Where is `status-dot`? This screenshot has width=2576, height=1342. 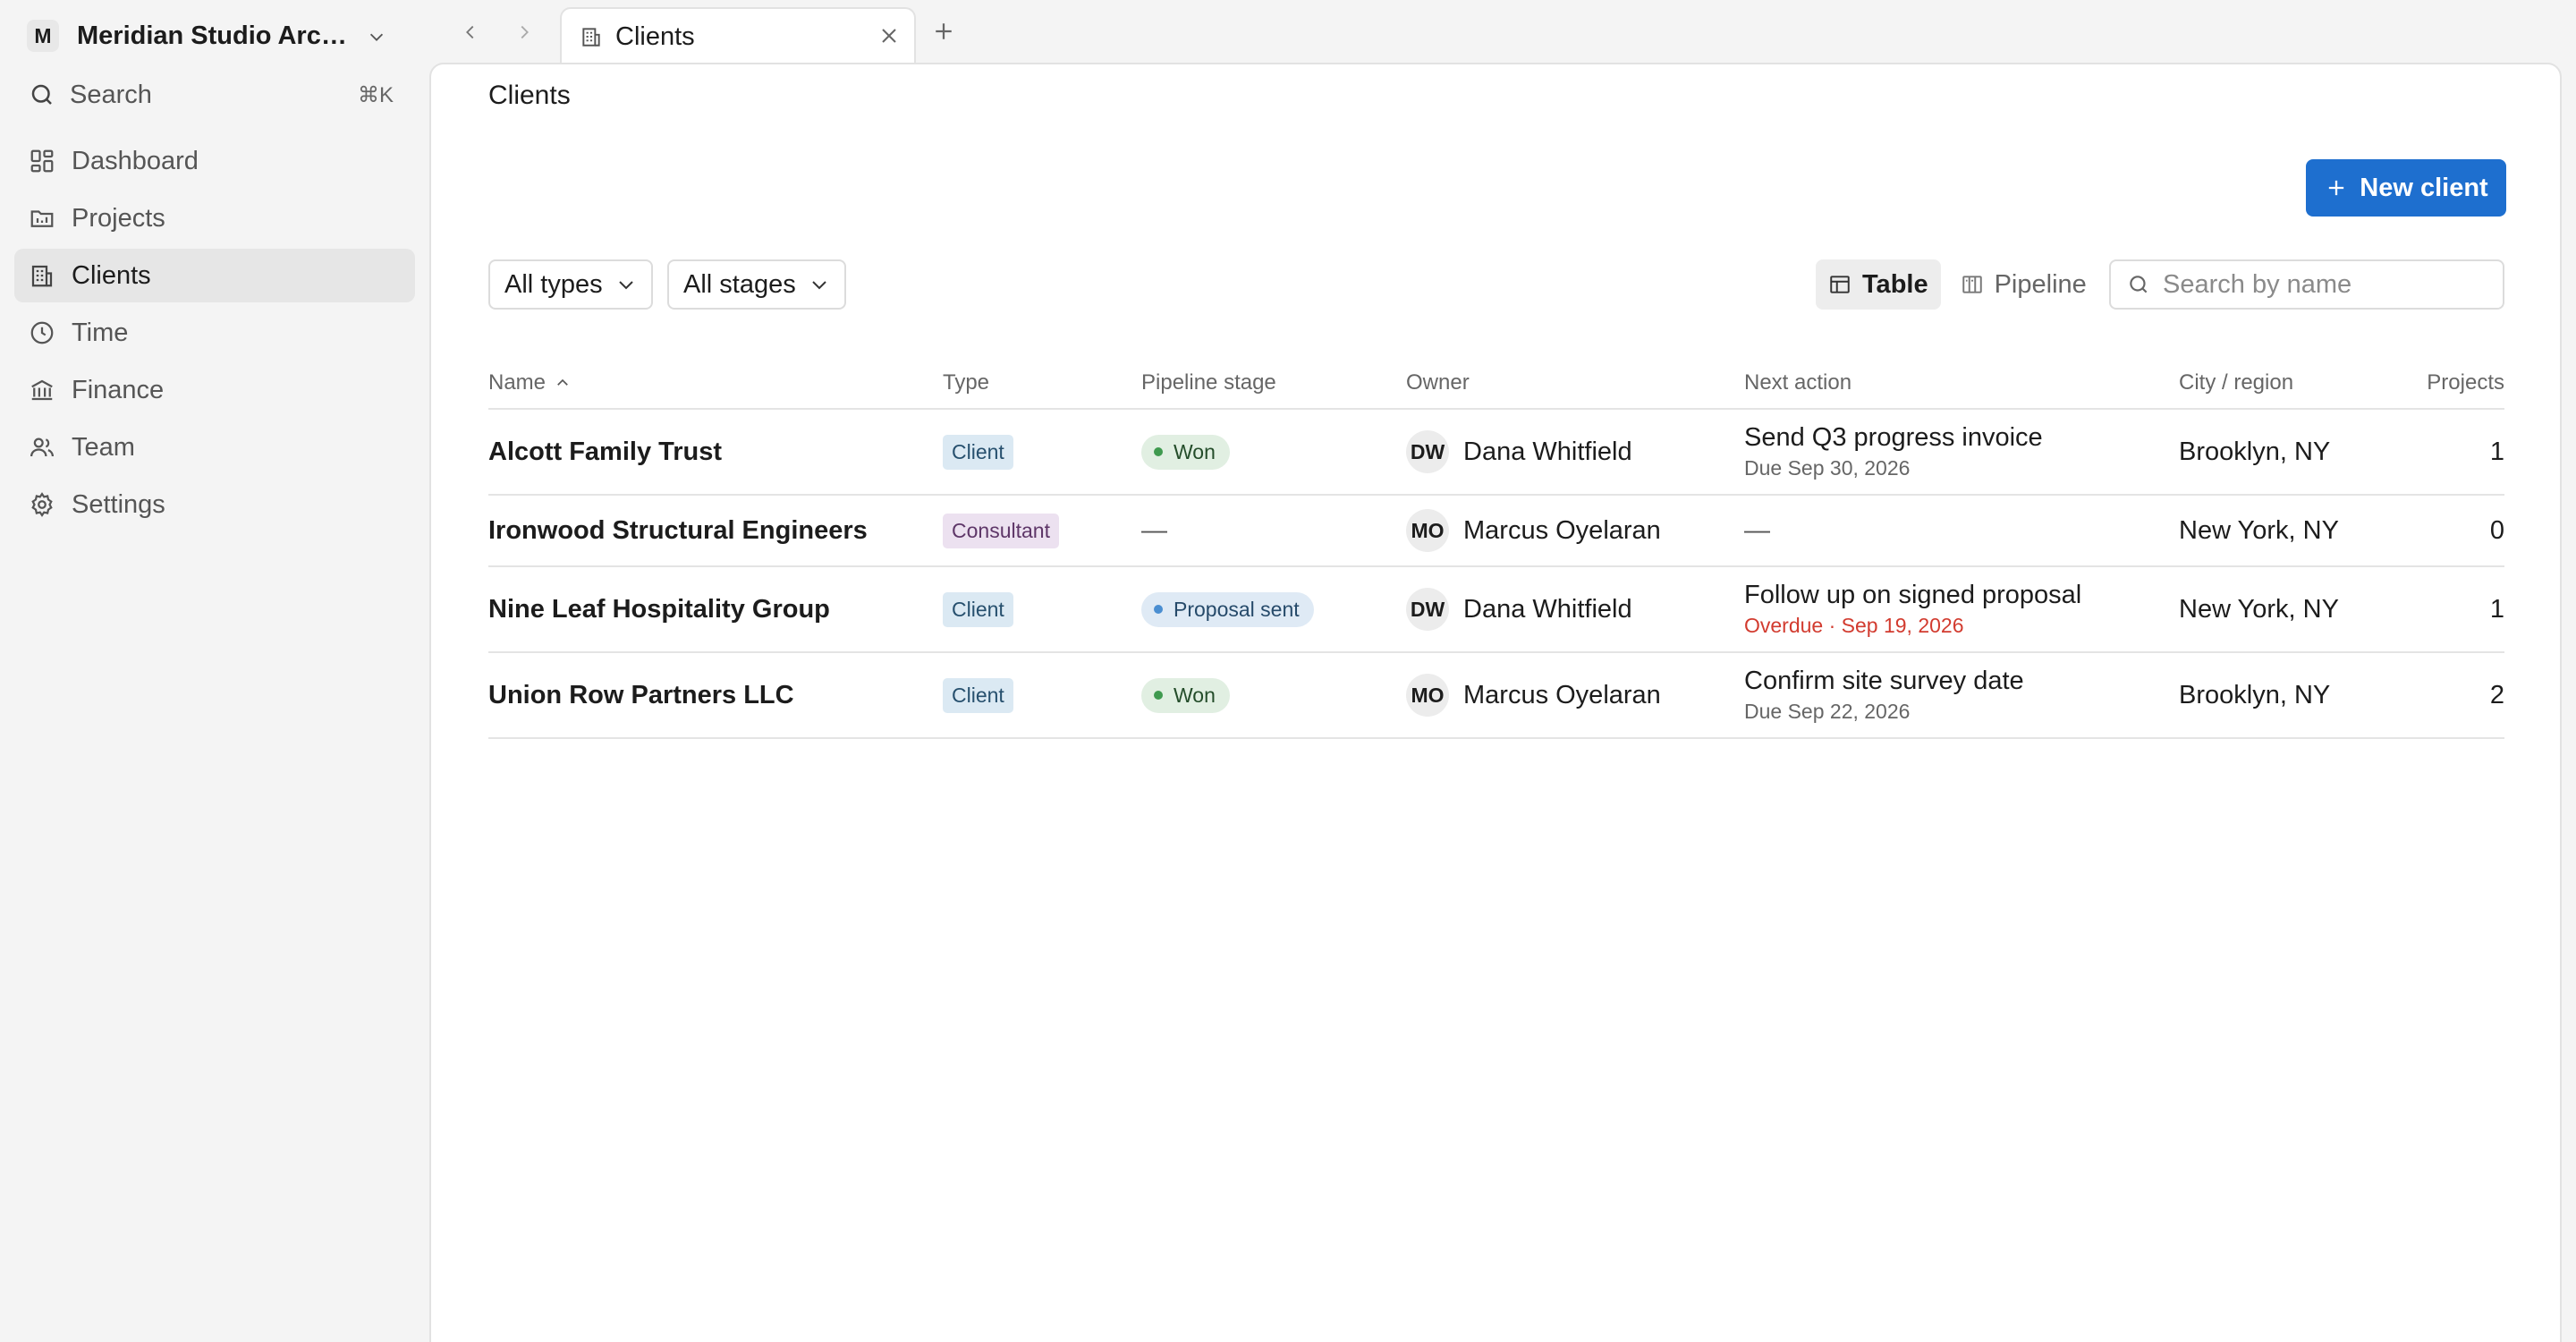
status-dot is located at coordinates (1158, 609).